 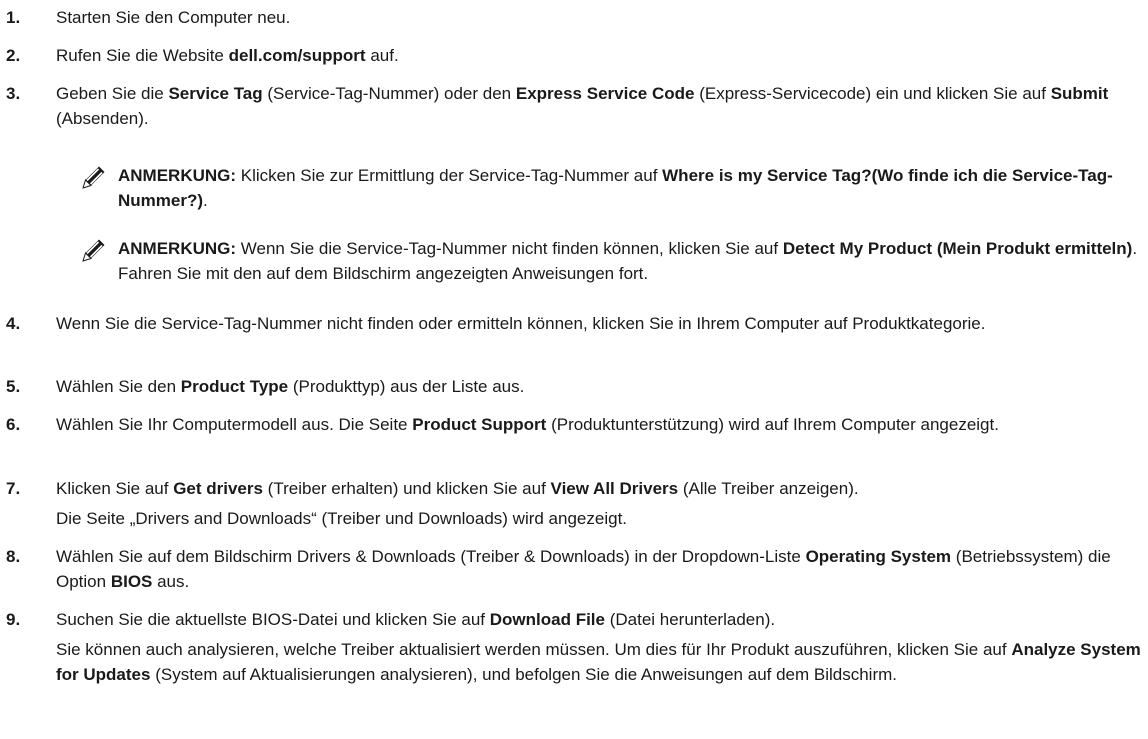 I want to click on step-number: 7., so click(x=13, y=488).